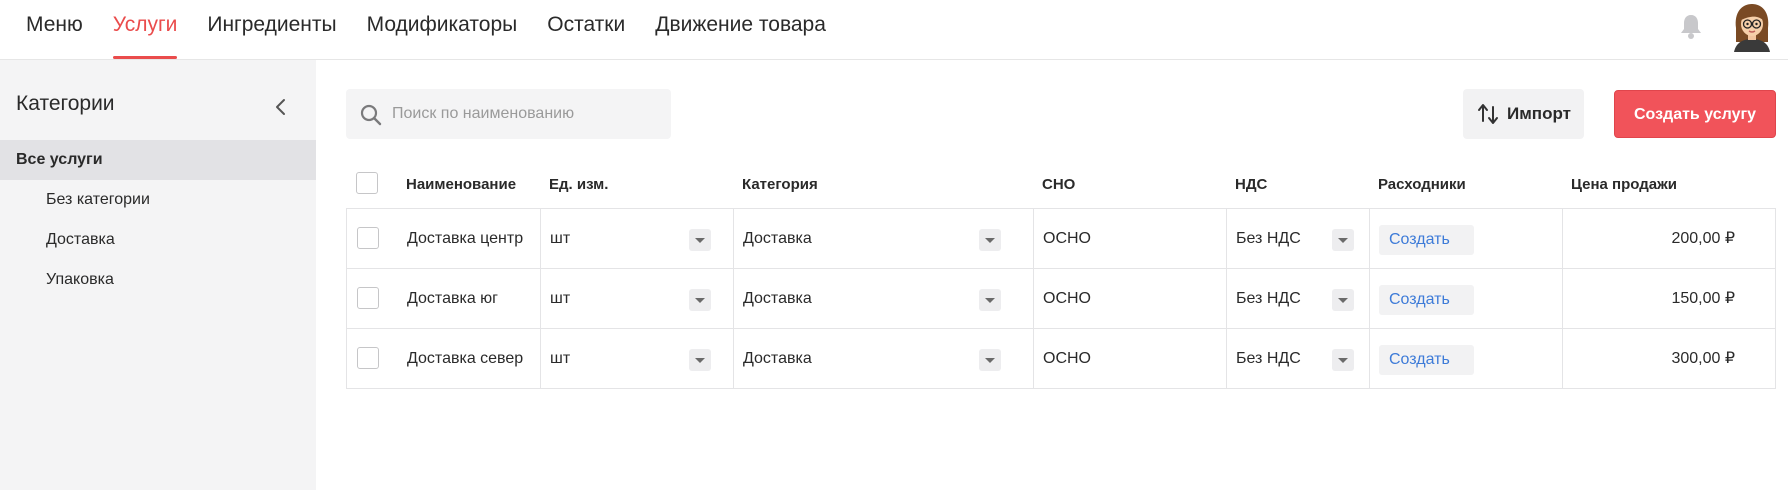 This screenshot has height=490, width=1788. Describe the element at coordinates (461, 184) in the screenshot. I see `column-name: Наименование` at that location.